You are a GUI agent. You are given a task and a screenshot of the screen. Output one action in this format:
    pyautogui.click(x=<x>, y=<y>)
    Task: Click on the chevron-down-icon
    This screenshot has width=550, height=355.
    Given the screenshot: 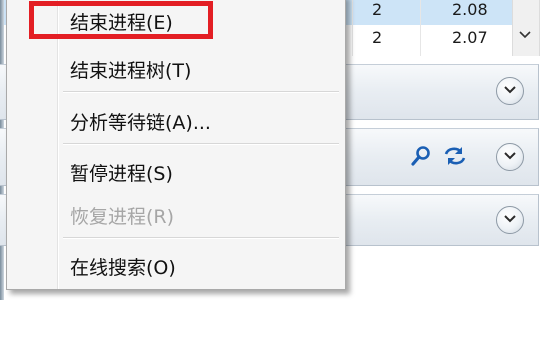 What is the action you would take?
    pyautogui.click(x=525, y=35)
    